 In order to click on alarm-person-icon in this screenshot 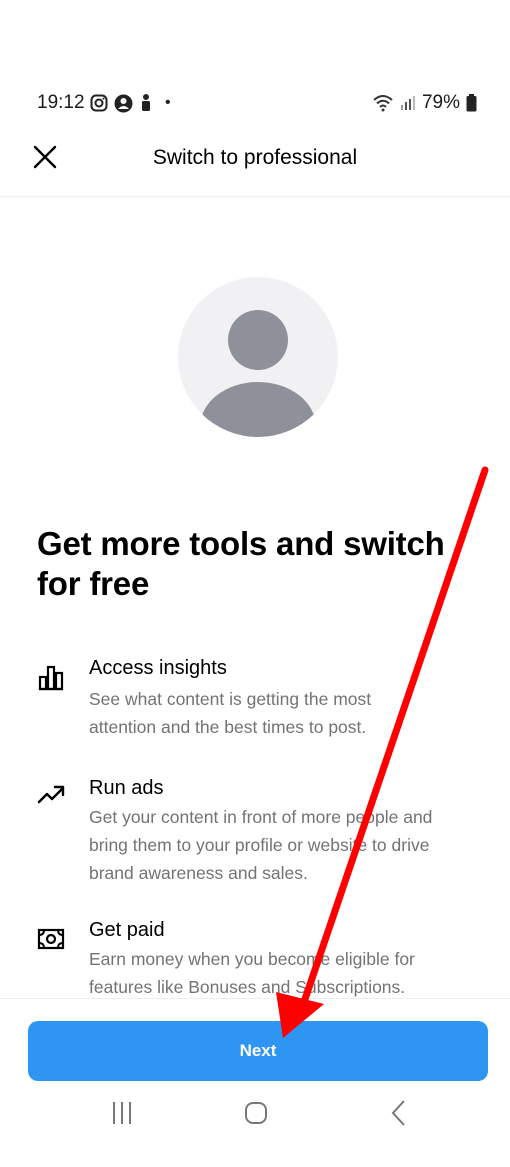, I will do `click(146, 102)`.